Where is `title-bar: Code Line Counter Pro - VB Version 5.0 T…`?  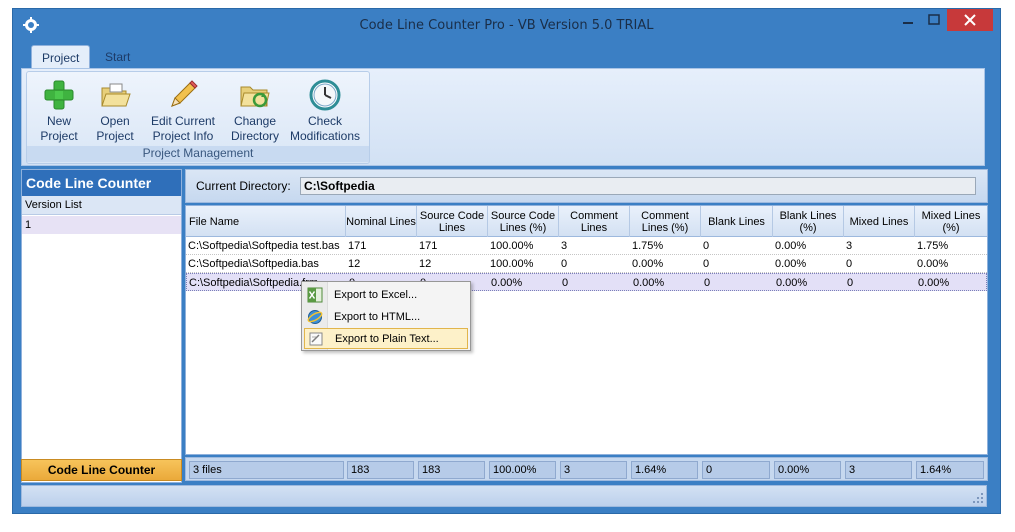
title-bar: Code Line Counter Pro - VB Version 5.0 T… is located at coordinates (506, 26).